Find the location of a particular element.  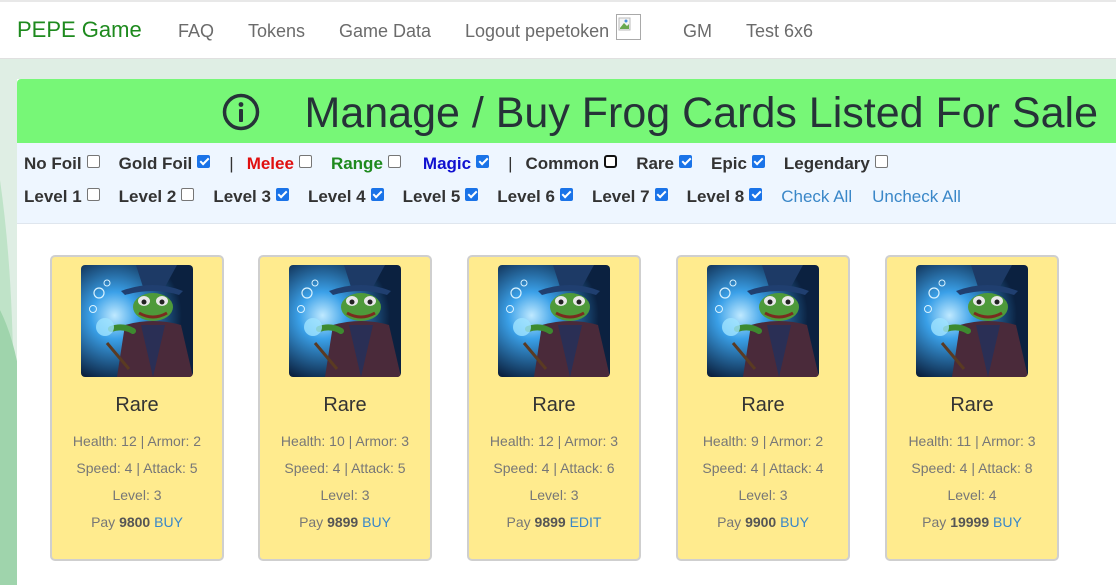

card-price: 9800 is located at coordinates (135, 522).